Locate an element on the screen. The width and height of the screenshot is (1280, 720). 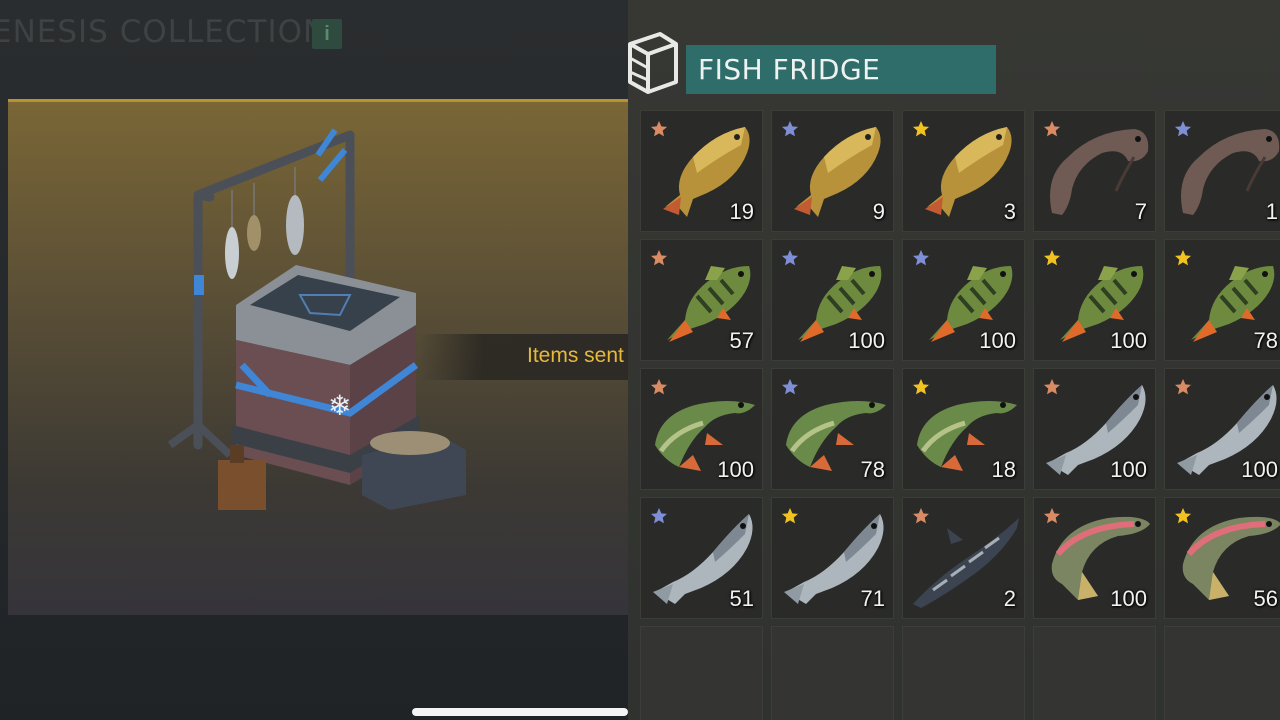
inventory-slot: 1 is located at coordinates (1222, 171).